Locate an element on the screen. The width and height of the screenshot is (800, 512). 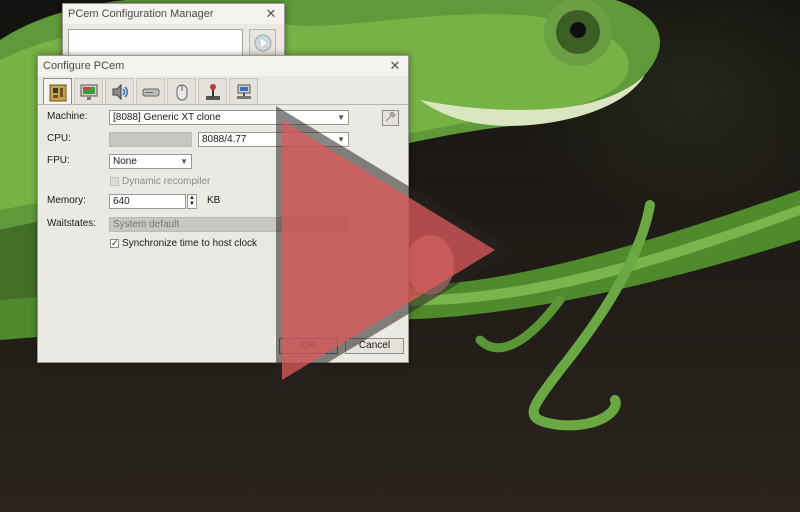
network-icon is located at coordinates (243, 91).